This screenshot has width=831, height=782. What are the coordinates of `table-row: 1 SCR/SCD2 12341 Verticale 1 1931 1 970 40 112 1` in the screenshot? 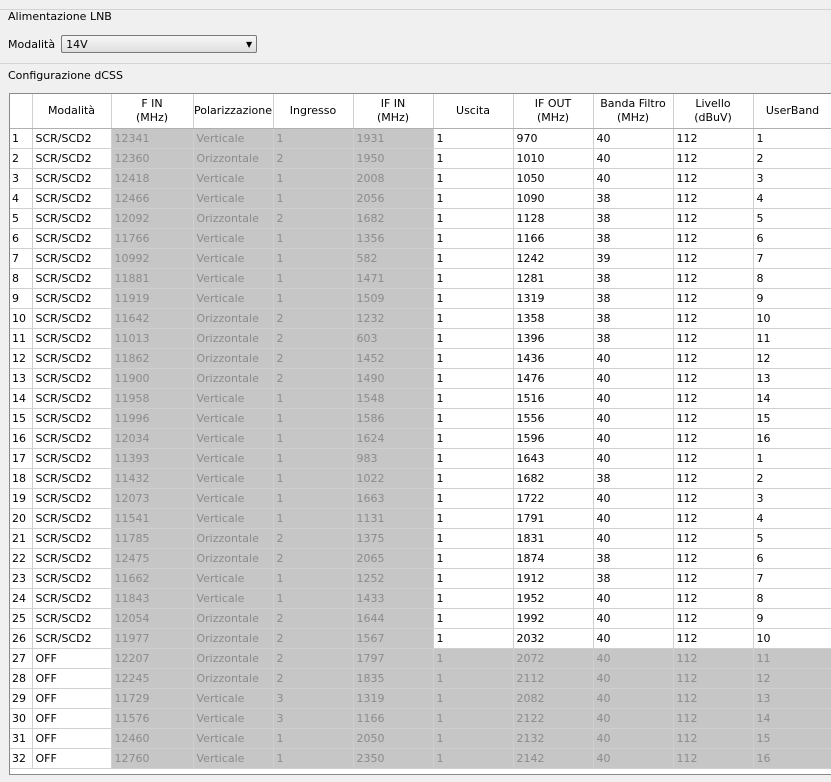 It's located at (420, 138).